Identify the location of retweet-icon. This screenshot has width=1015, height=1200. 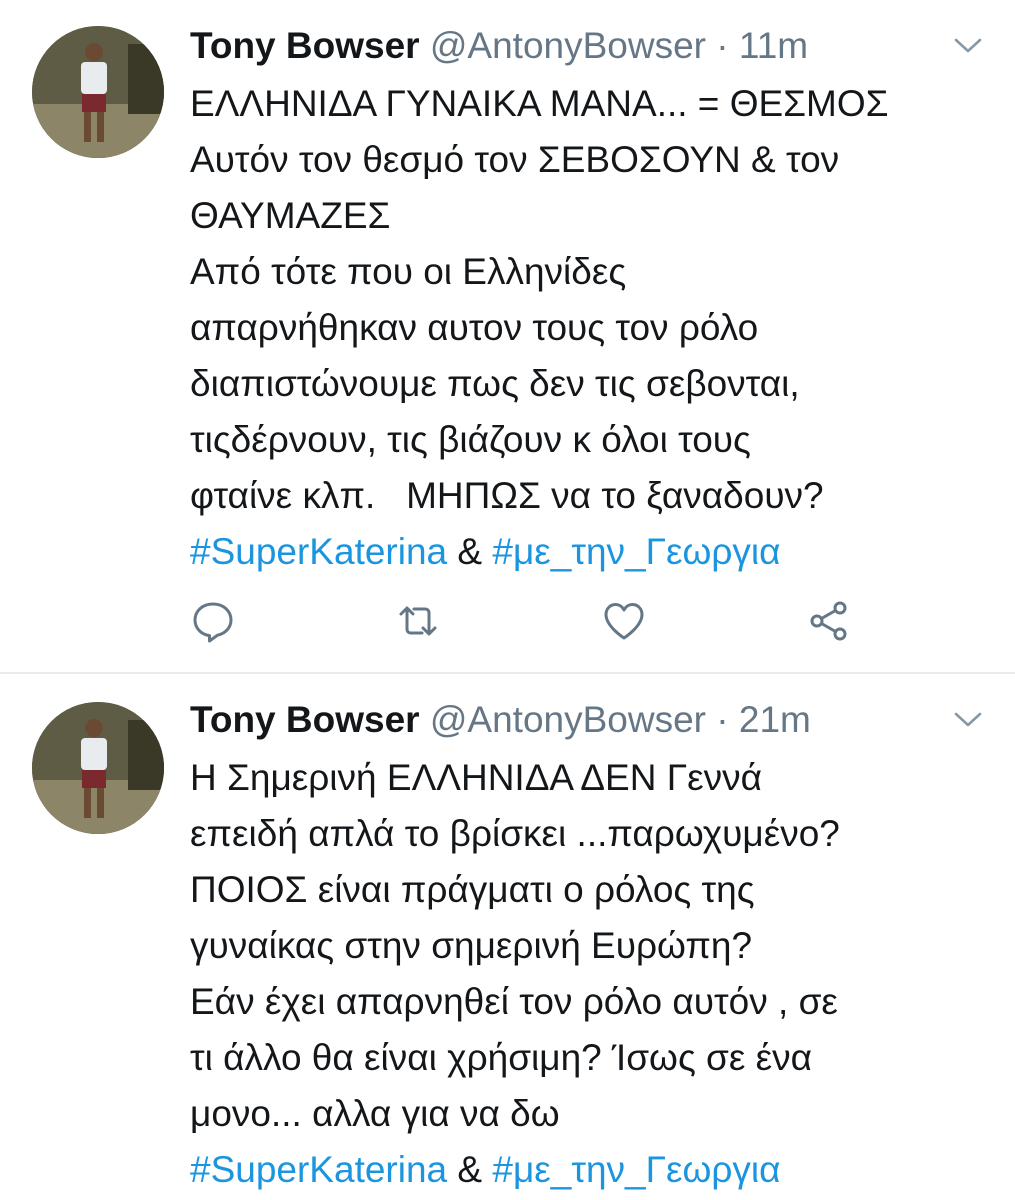
(418, 621).